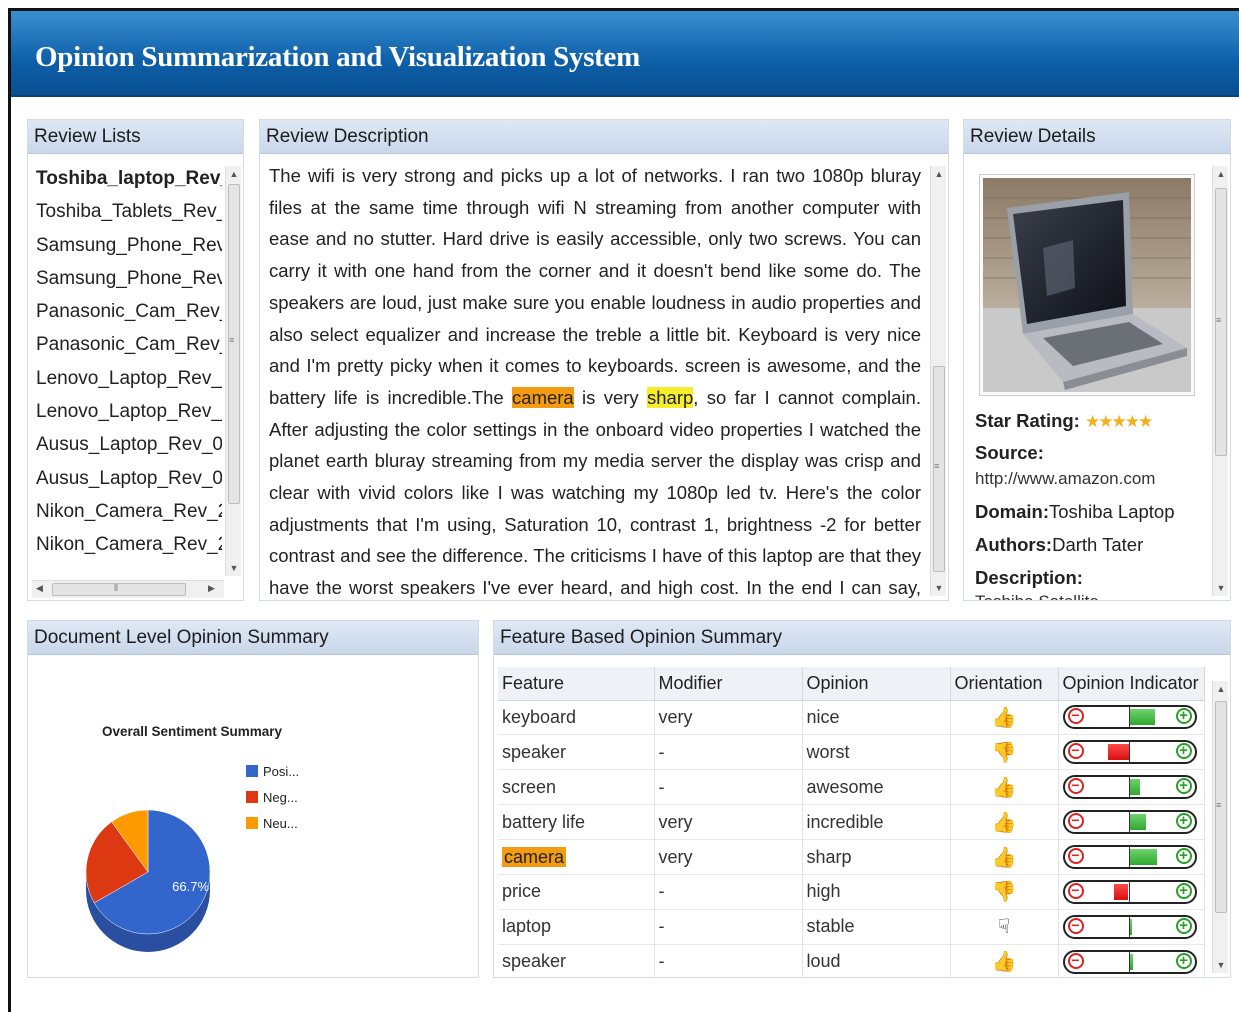 The height and width of the screenshot is (1012, 1239). I want to click on review-list-item: Panasonic_Cam_Rev_15, so click(129, 350).